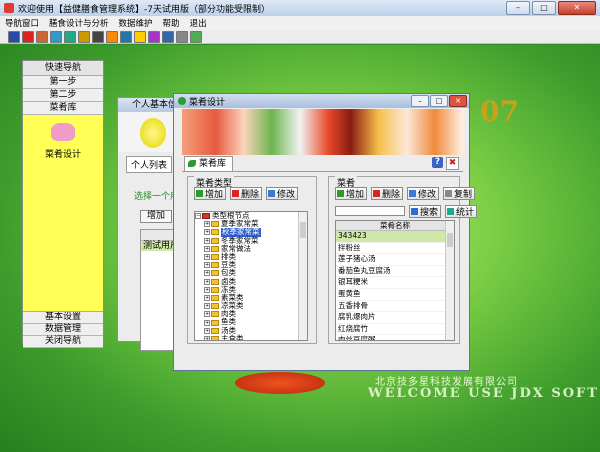 The height and width of the screenshot is (452, 600). Describe the element at coordinates (452, 163) in the screenshot. I see `close-tab-button: ✖` at that location.